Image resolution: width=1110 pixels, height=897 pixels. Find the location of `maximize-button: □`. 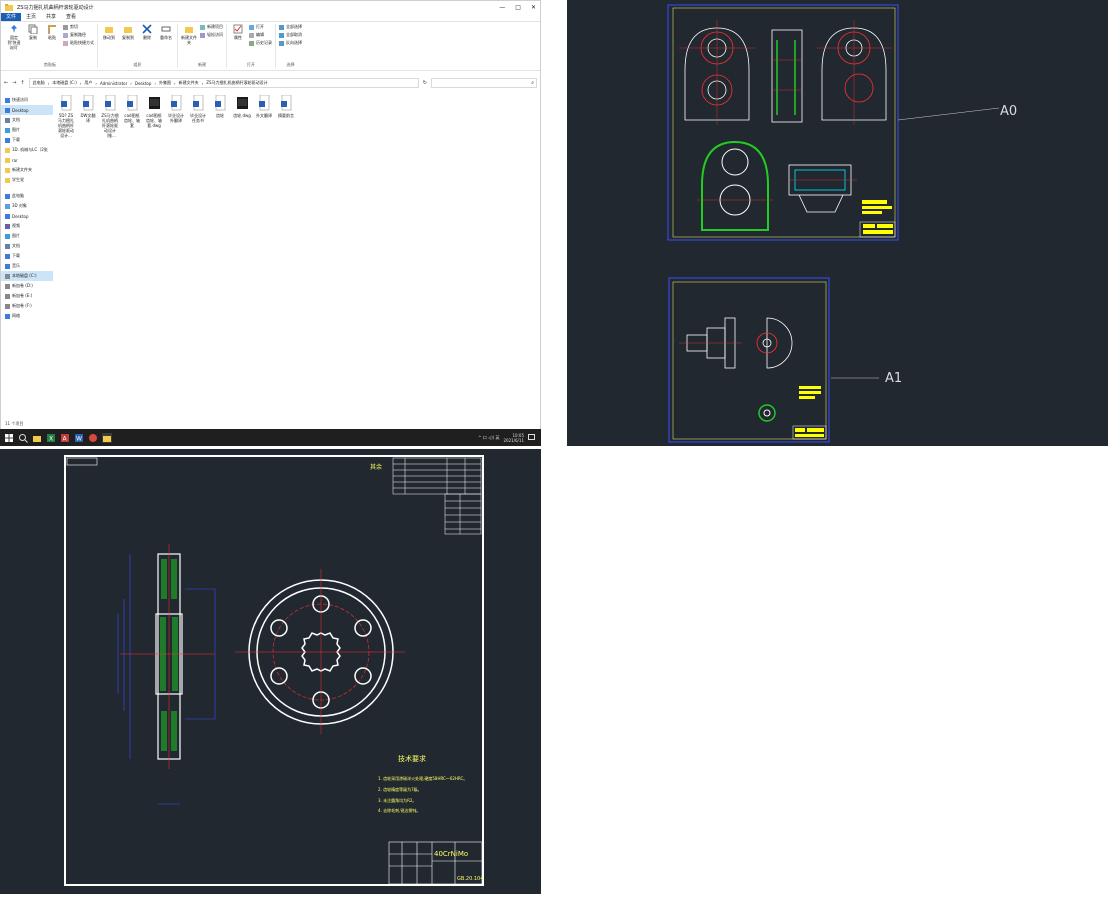

maximize-button: □ is located at coordinates (518, 7).